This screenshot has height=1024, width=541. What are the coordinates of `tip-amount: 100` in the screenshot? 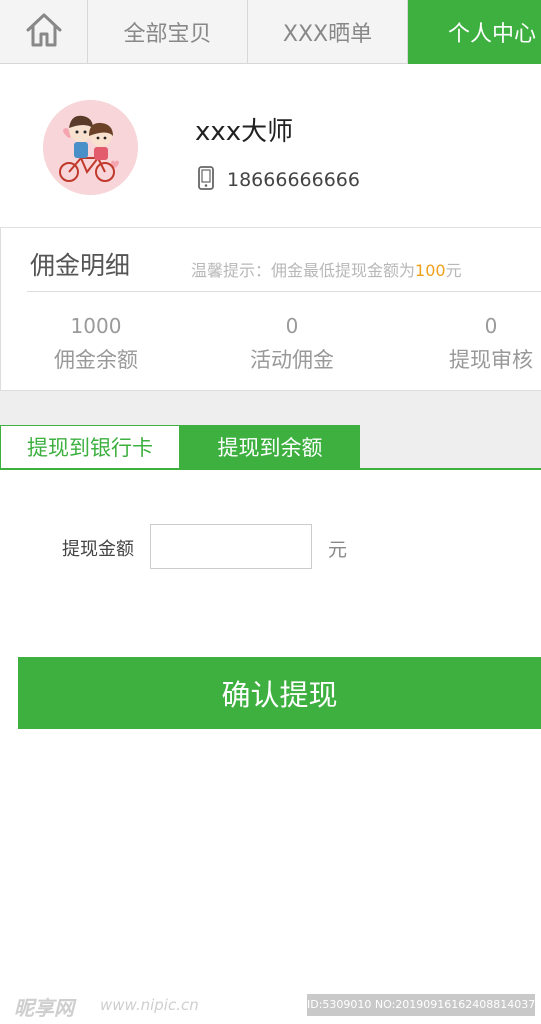 It's located at (430, 270).